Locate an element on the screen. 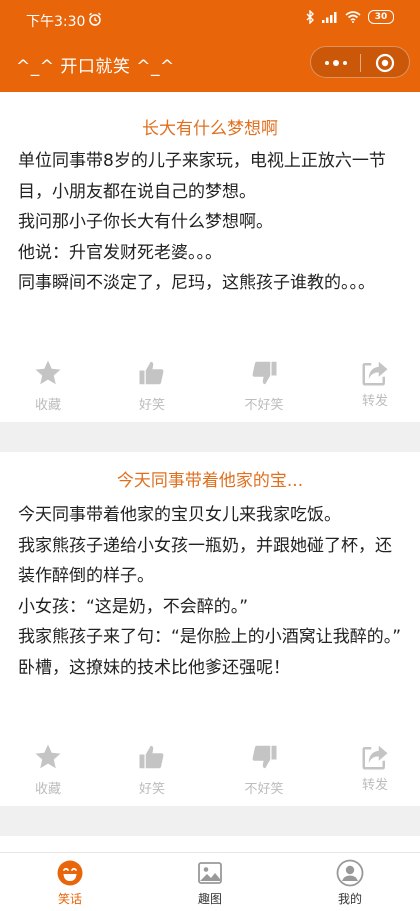 Image resolution: width=420 pixels, height=911 pixels. tab-label: 趣图 is located at coordinates (209, 899).